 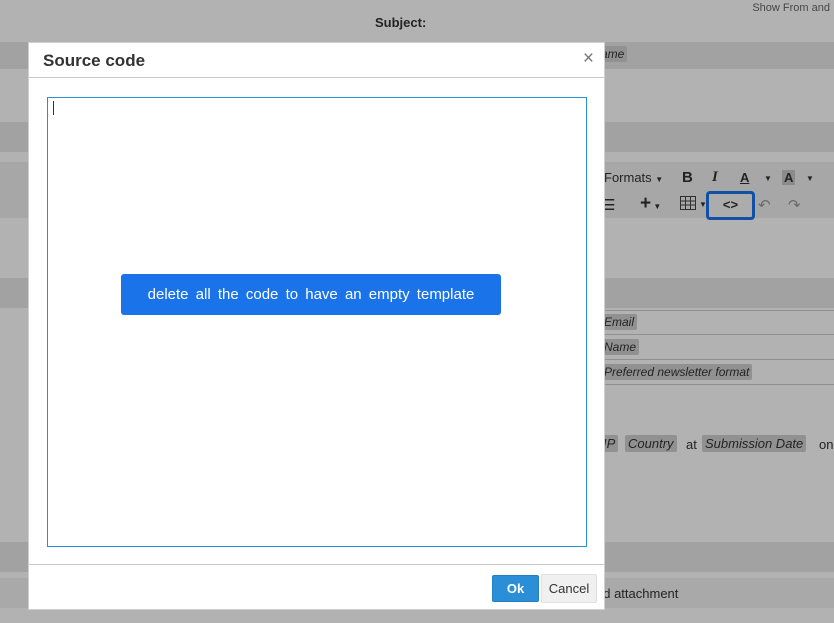 What do you see at coordinates (569, 588) in the screenshot?
I see `cancel-button: Cancel` at bounding box center [569, 588].